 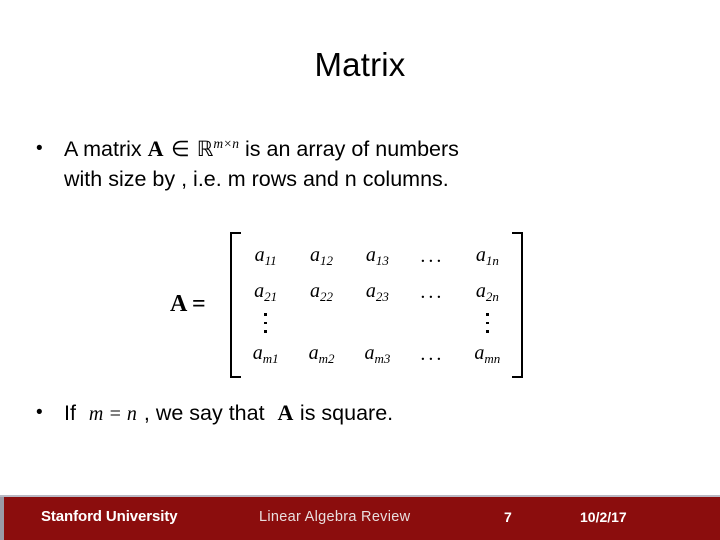 I want to click on matrix-cell-sub: m1, so click(x=270, y=358).